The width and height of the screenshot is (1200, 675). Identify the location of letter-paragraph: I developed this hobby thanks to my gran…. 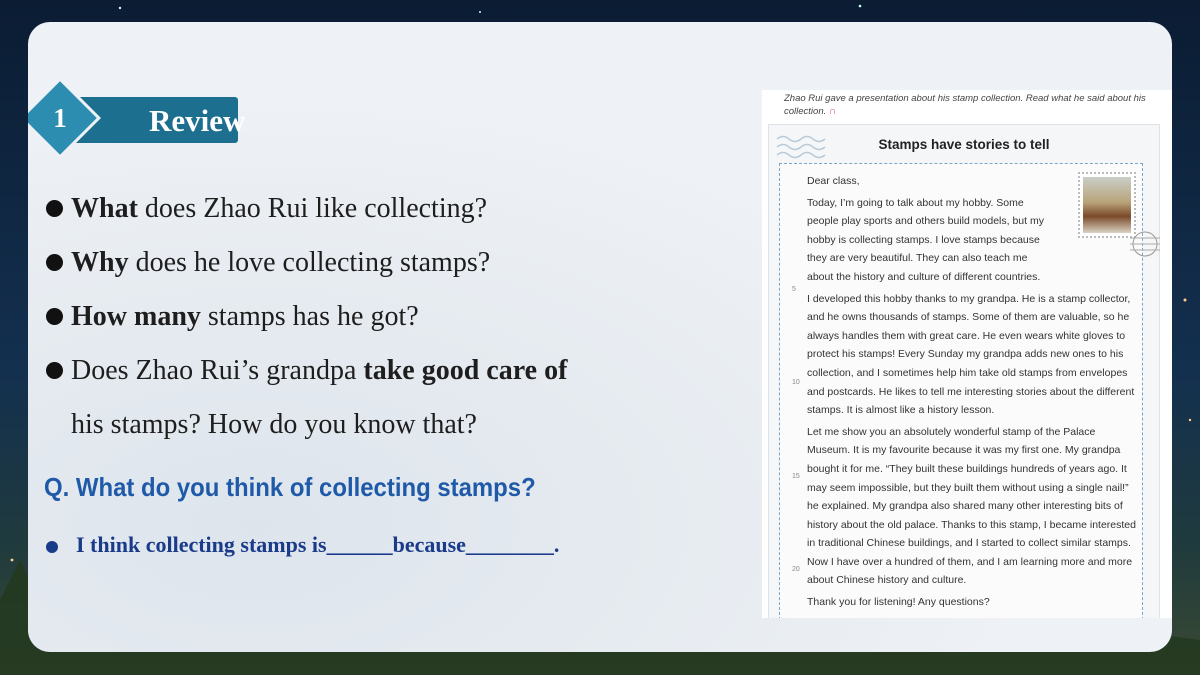
(971, 354).